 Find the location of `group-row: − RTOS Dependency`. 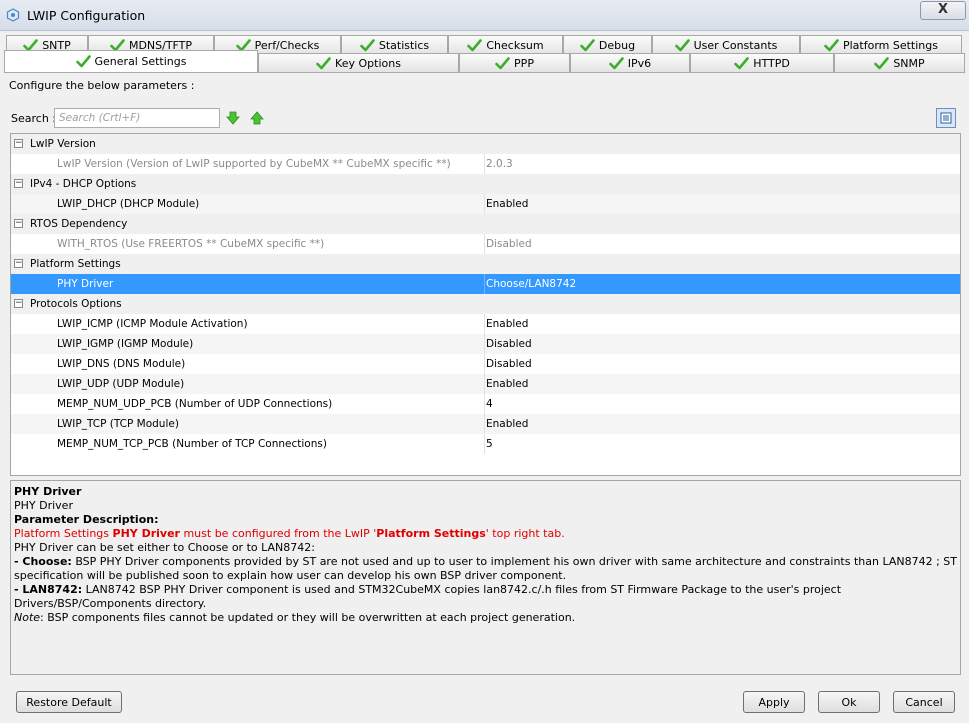

group-row: − RTOS Dependency is located at coordinates (485, 224).